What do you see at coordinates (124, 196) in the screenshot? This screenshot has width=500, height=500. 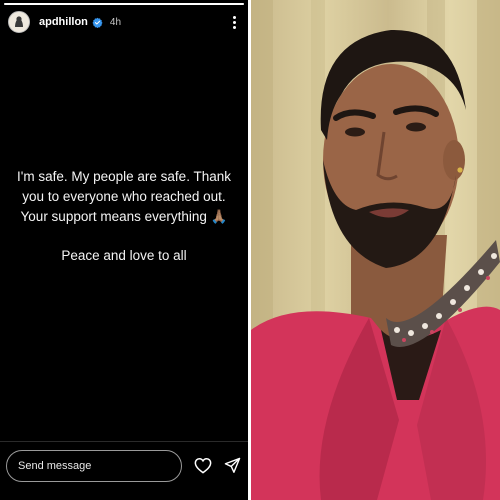 I see `story-message-line: you to everyone who reached out.` at bounding box center [124, 196].